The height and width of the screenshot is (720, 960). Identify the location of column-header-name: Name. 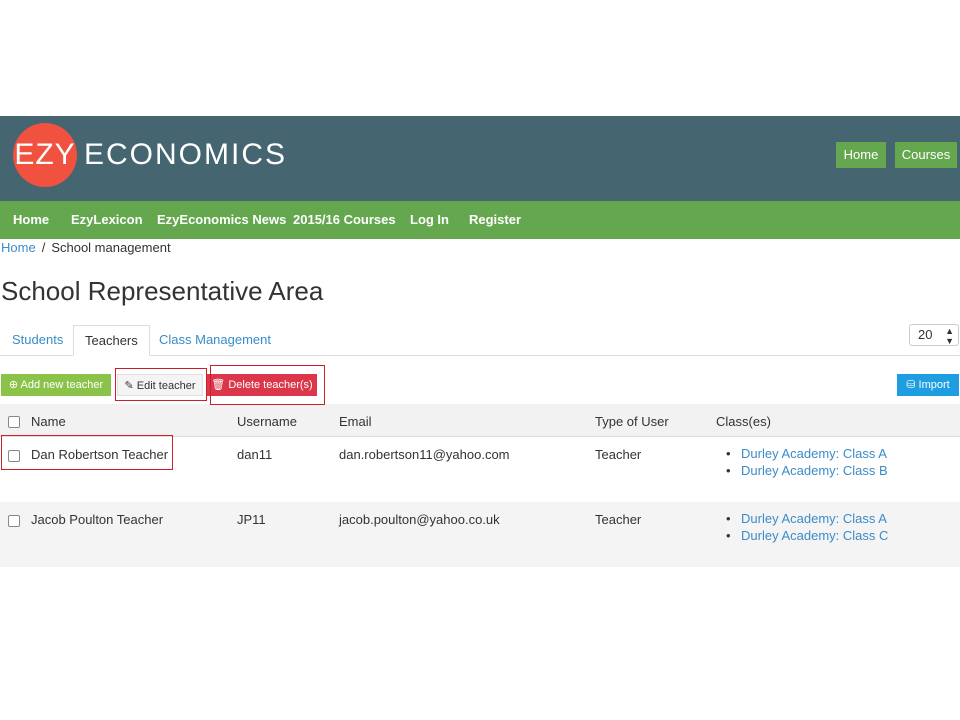
(48, 421).